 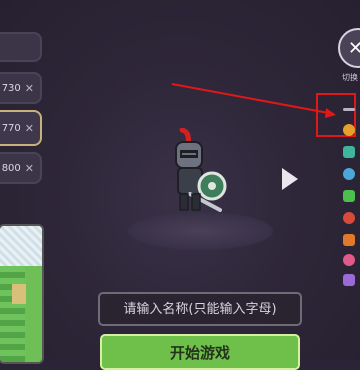 I want to click on unit-cost: 800, so click(x=11, y=168).